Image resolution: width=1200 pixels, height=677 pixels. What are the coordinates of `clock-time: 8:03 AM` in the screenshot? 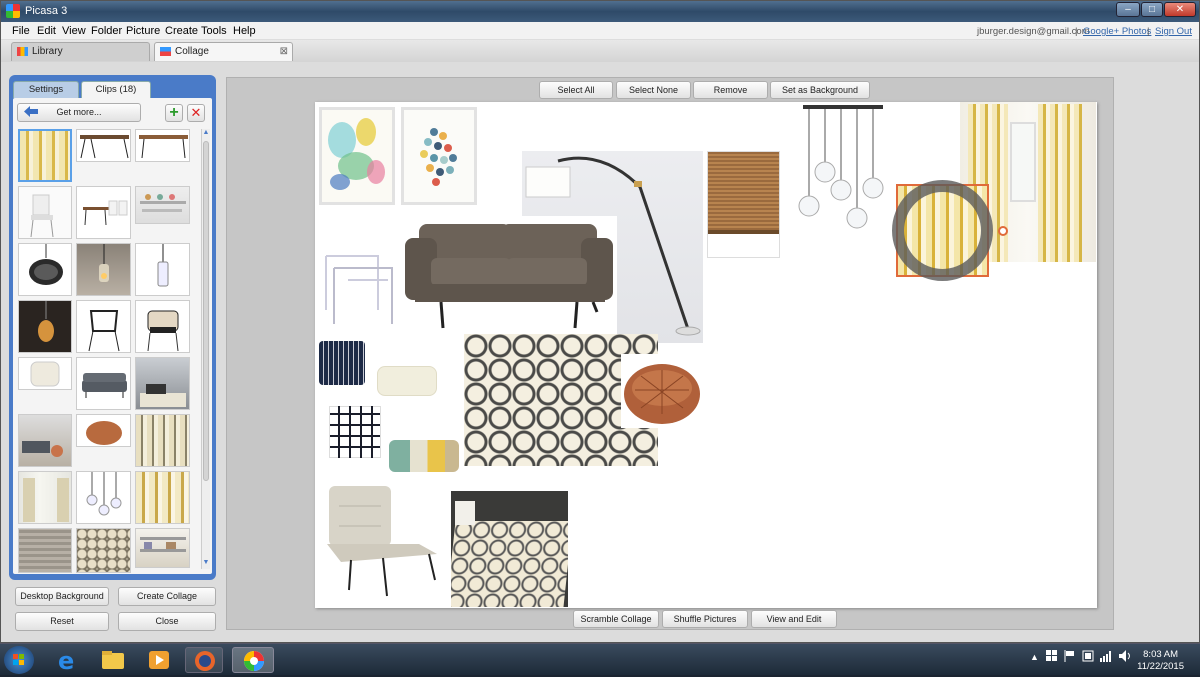 It's located at (1160, 654).